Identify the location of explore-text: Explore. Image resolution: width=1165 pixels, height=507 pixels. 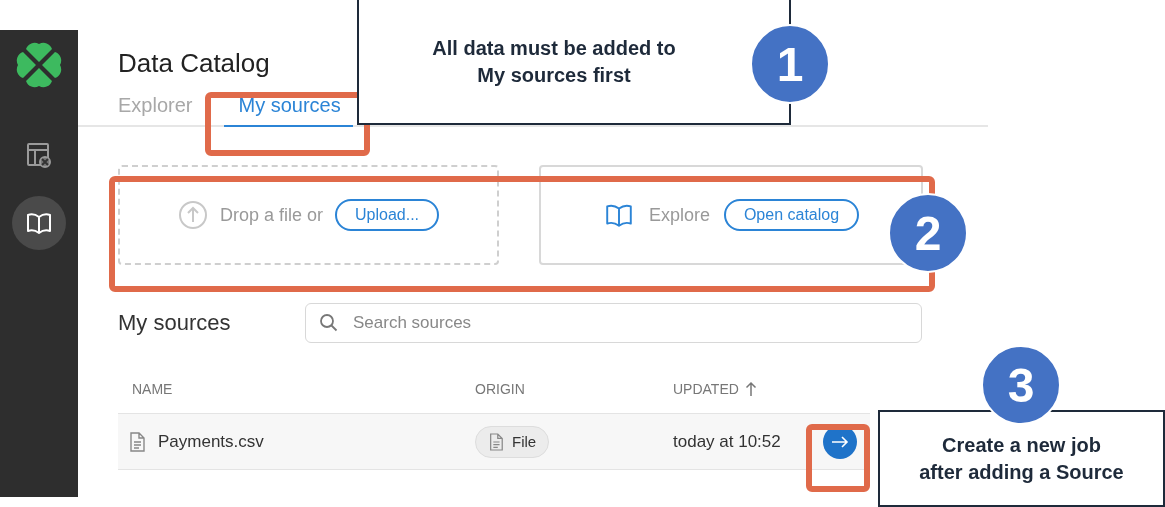
(679, 215).